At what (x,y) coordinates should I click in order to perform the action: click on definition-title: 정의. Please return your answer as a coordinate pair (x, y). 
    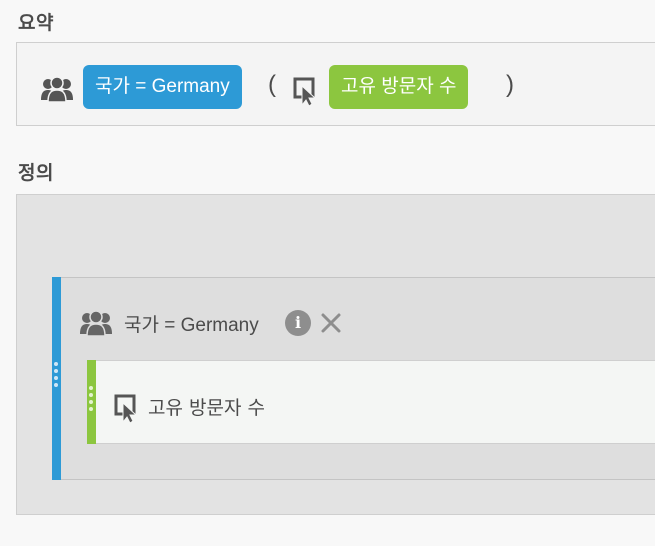
    Looking at the image, I should click on (36, 173).